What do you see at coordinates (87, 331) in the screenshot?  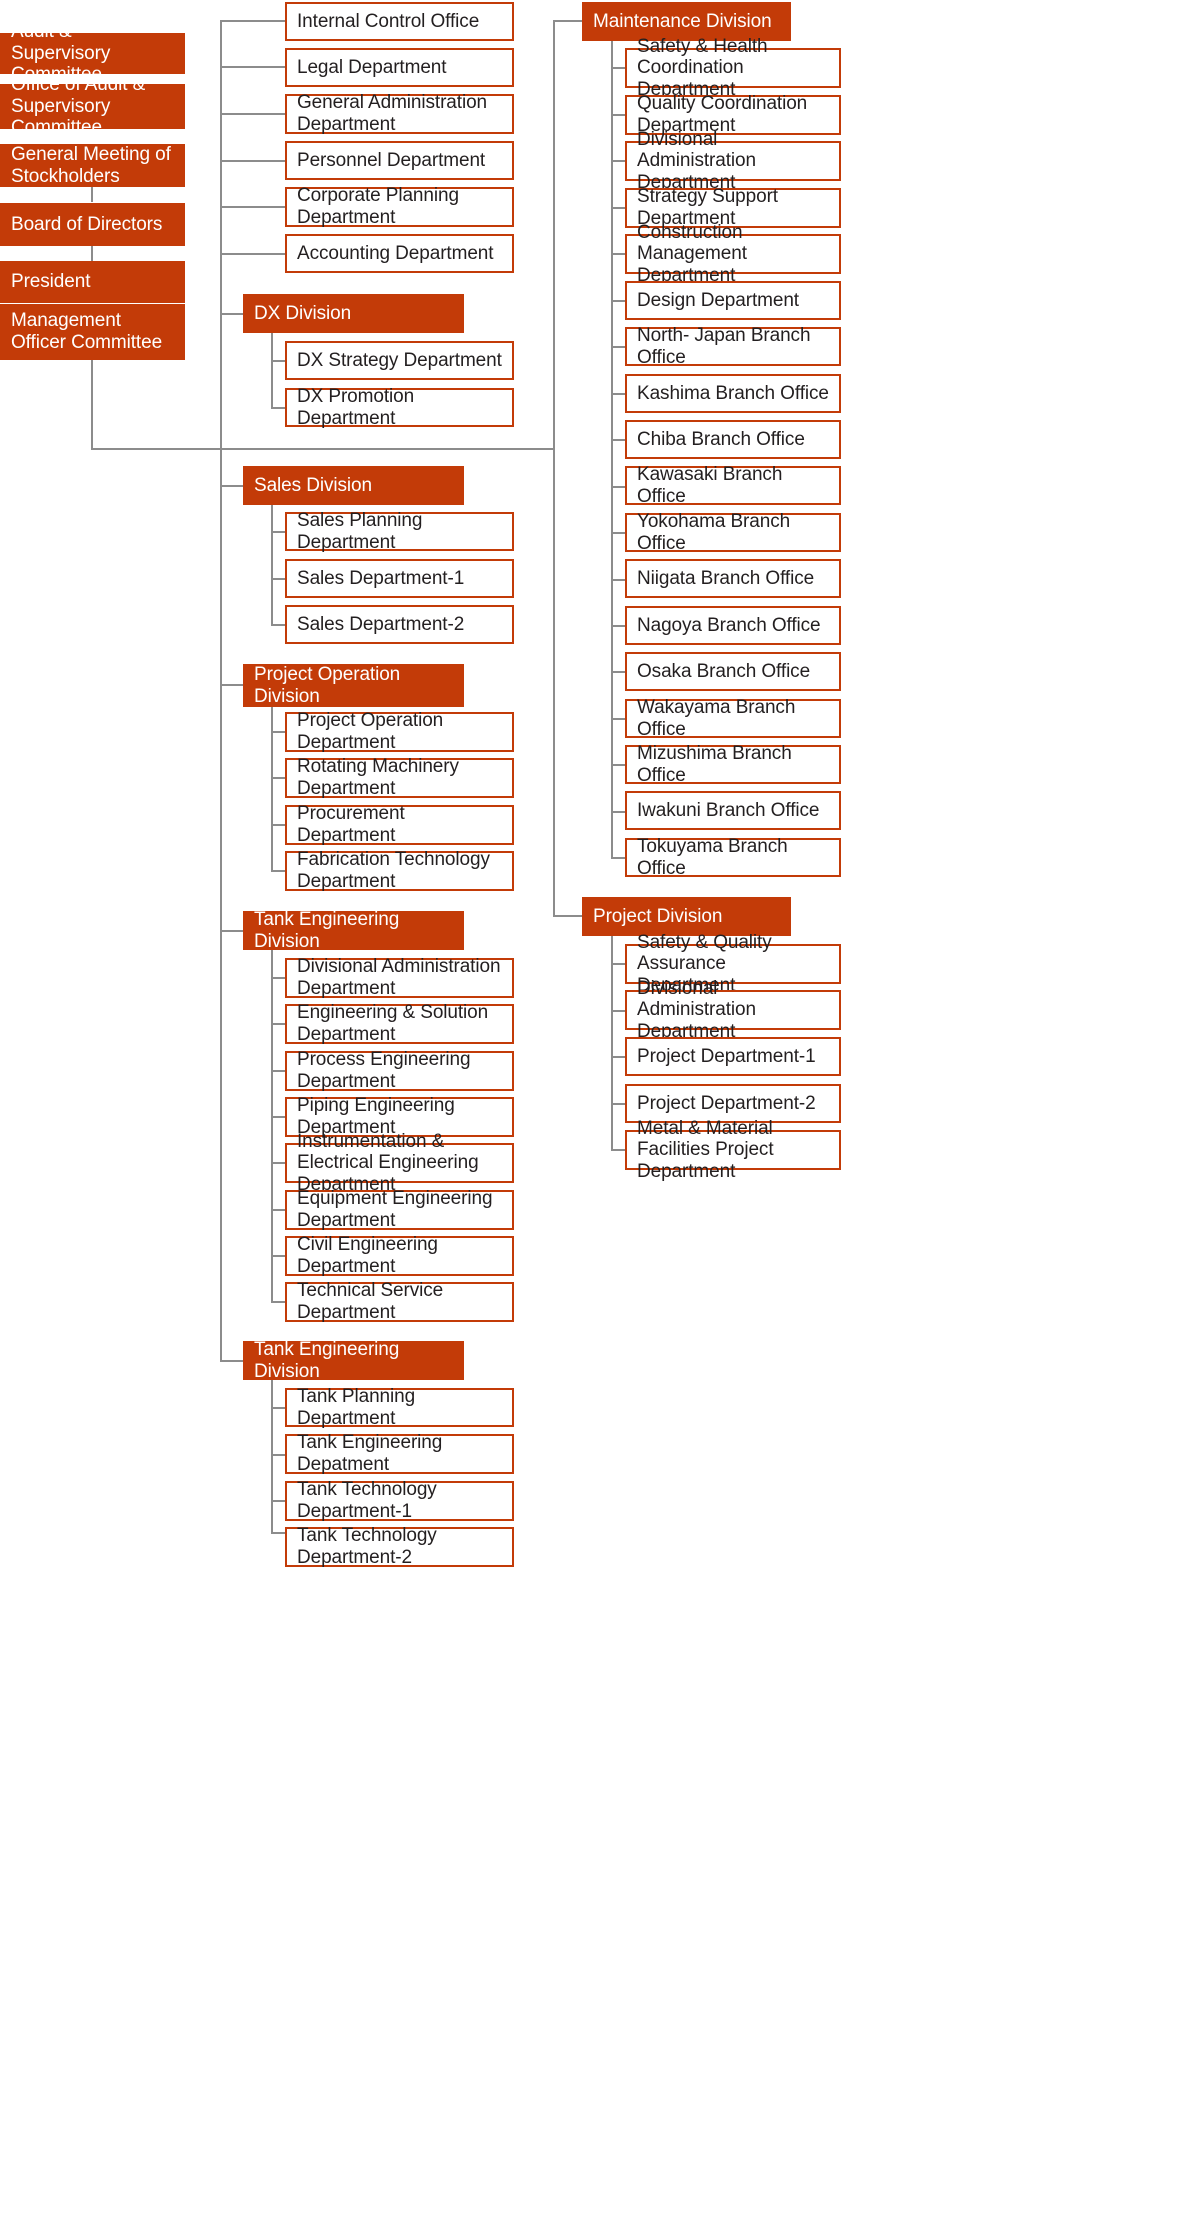 I see `label-management-officer-committee: Management Officer Committee` at bounding box center [87, 331].